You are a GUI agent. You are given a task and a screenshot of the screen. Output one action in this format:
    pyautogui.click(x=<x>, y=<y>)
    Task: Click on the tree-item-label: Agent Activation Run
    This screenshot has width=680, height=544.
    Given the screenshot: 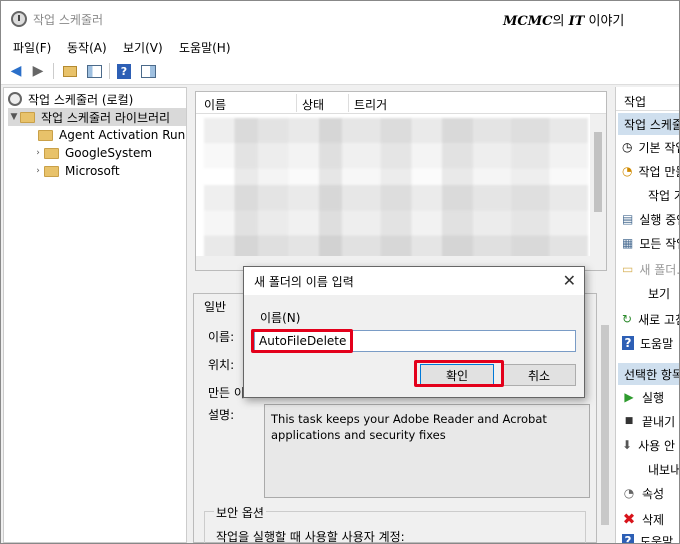 What is the action you would take?
    pyautogui.click(x=122, y=135)
    